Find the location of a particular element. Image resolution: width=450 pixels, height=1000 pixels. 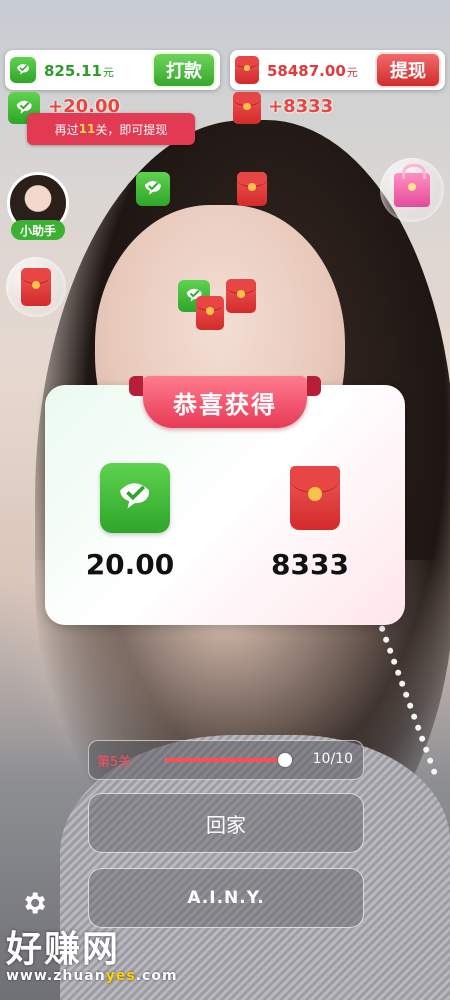

level-progress-bar: 第5关 10/10 is located at coordinates (226, 760).